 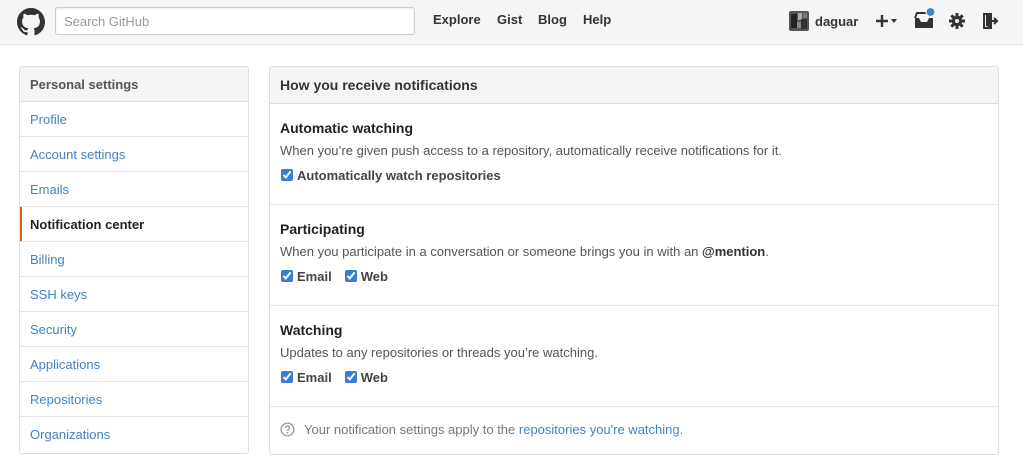 I want to click on username: daguar, so click(x=837, y=21).